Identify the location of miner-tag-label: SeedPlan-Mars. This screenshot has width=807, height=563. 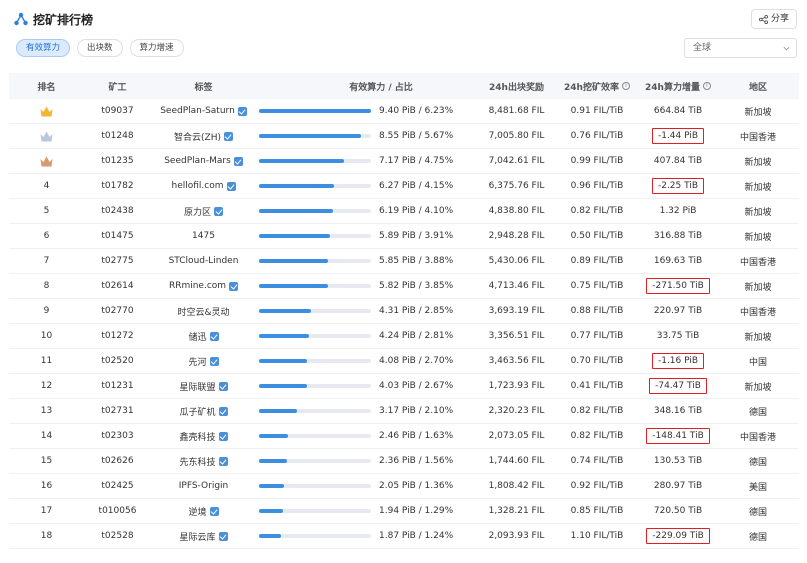
(197, 161).